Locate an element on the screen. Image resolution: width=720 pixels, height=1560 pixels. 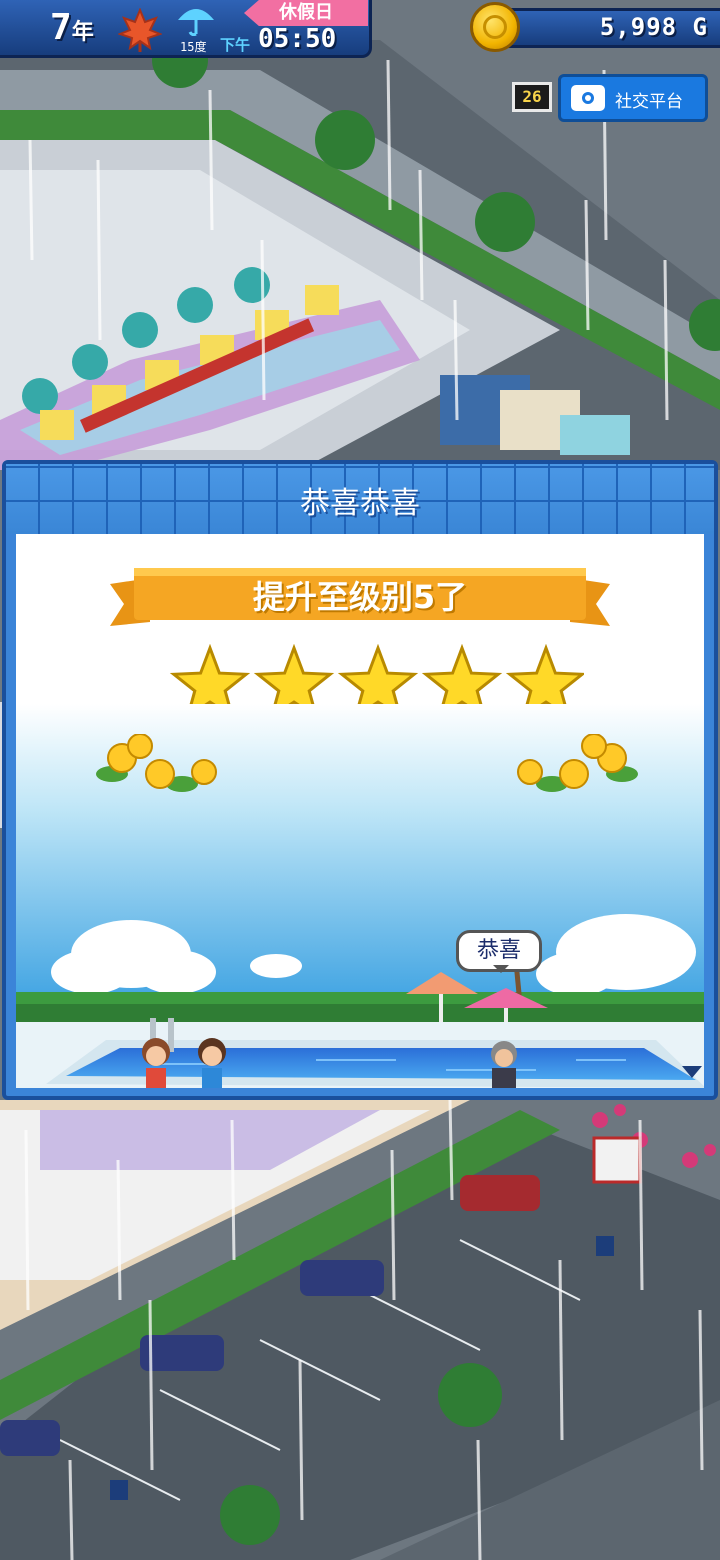
social-platform-button: 社交平台 is located at coordinates (633, 98).